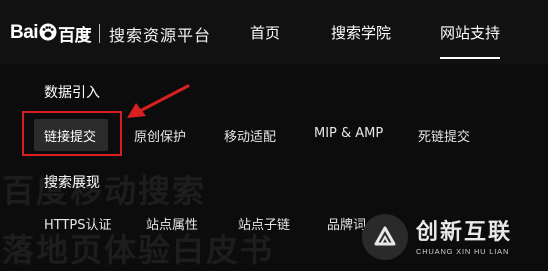  What do you see at coordinates (264, 223) in the screenshot?
I see `menu-item-sitelinks: 站点子链` at bounding box center [264, 223].